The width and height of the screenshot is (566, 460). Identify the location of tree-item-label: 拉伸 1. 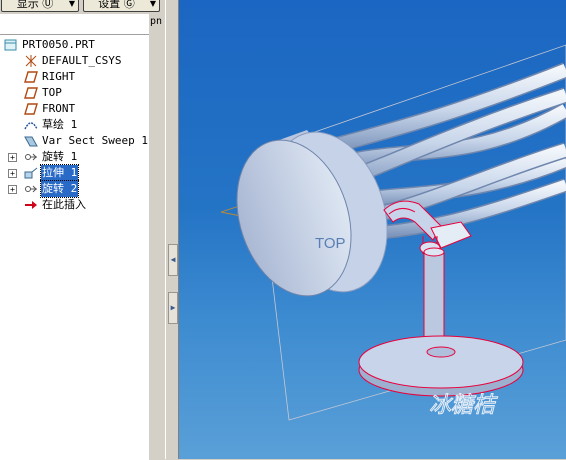
(59, 173).